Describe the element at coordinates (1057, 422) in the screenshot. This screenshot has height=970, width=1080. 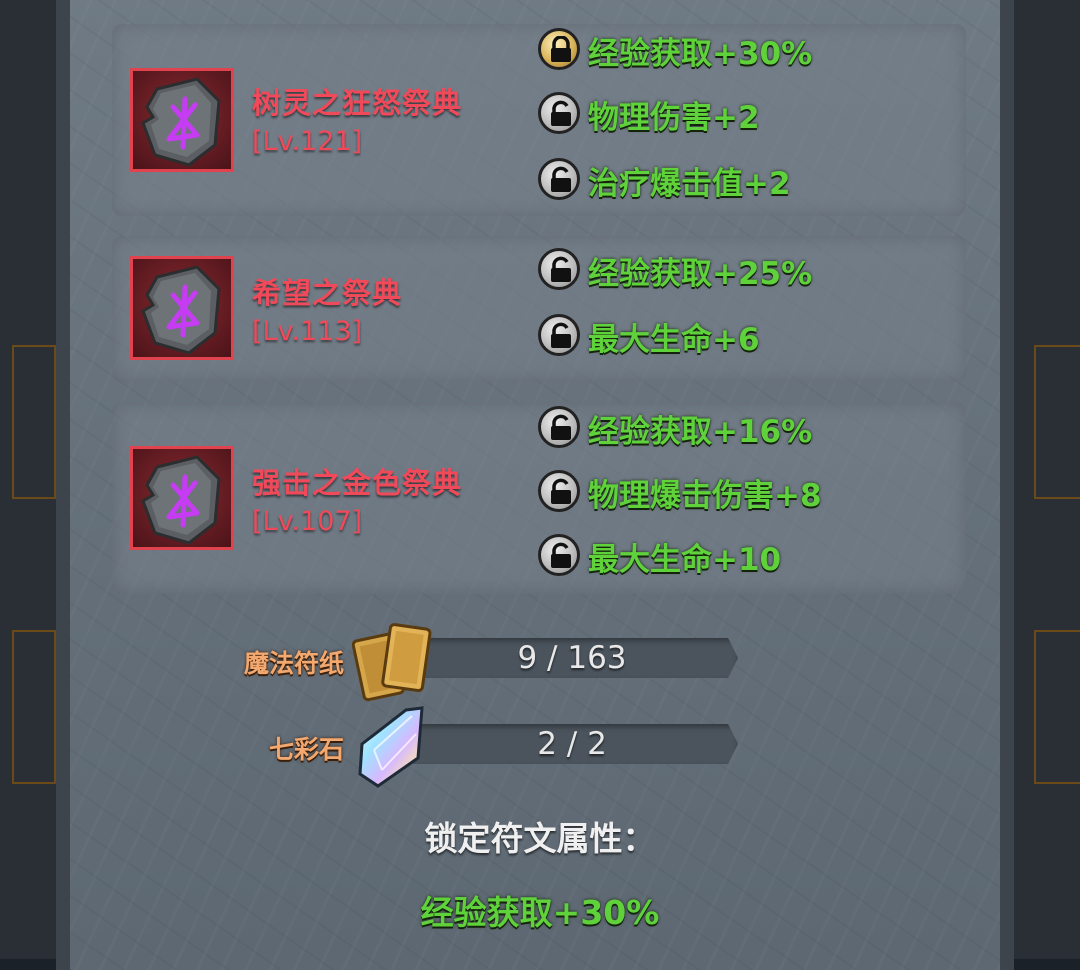
I see `background-right-frame` at that location.